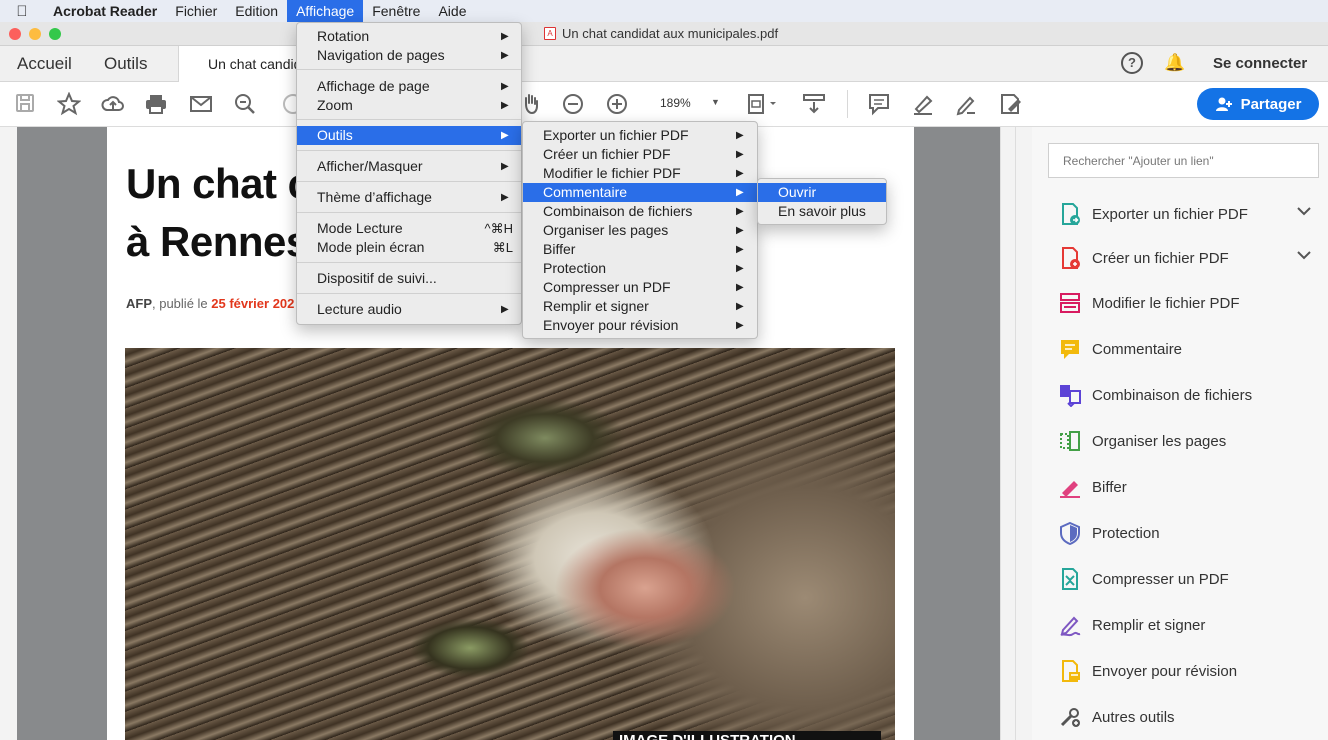  Describe the element at coordinates (1070, 533) in the screenshot. I see `protect-icon` at that location.